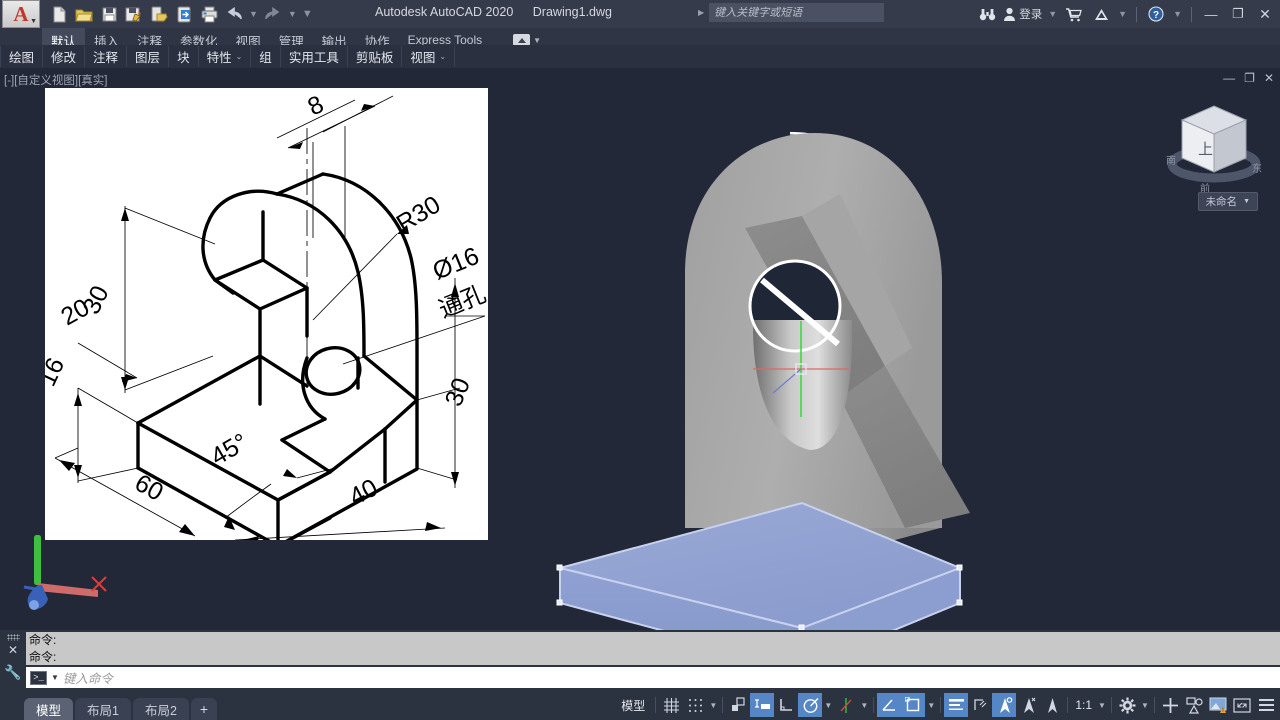  Describe the element at coordinates (797, 12) in the screenshot. I see `search-input` at that location.